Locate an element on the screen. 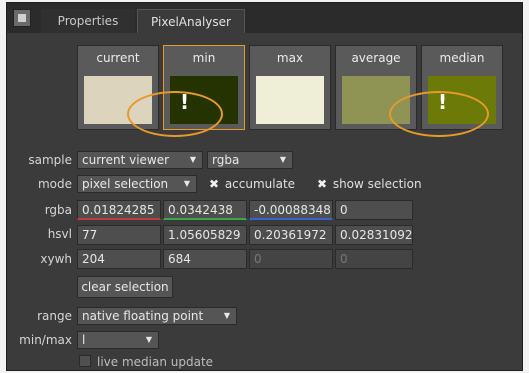 The image size is (529, 373). xywh-label: xywh is located at coordinates (56, 259).